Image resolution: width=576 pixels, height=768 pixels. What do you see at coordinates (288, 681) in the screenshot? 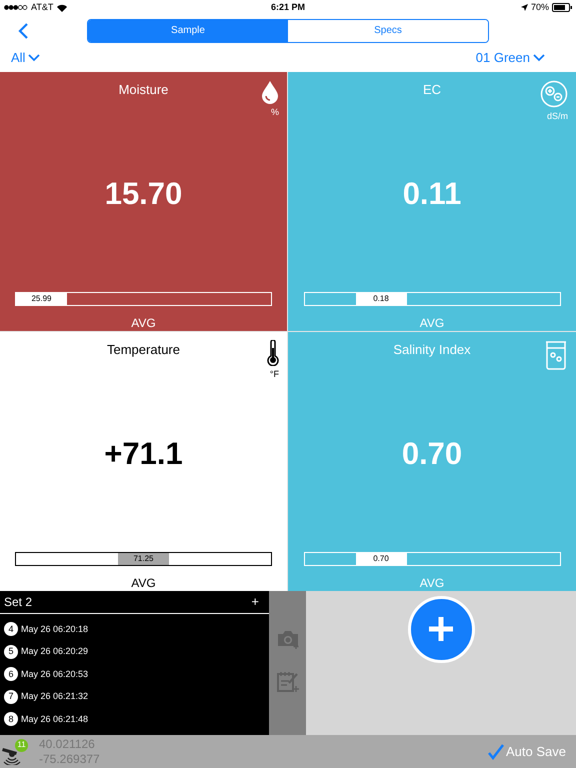
I see `notepad-icon` at bounding box center [288, 681].